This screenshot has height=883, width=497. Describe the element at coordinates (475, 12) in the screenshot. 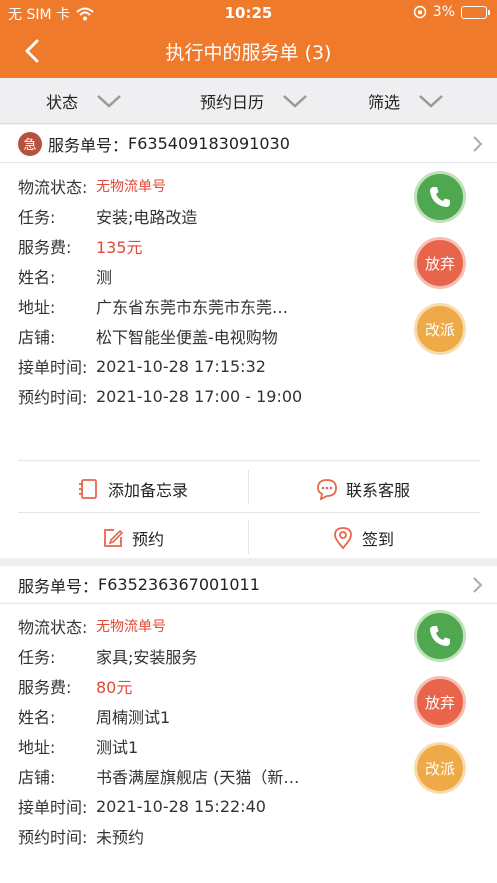

I see `battery-icon` at that location.